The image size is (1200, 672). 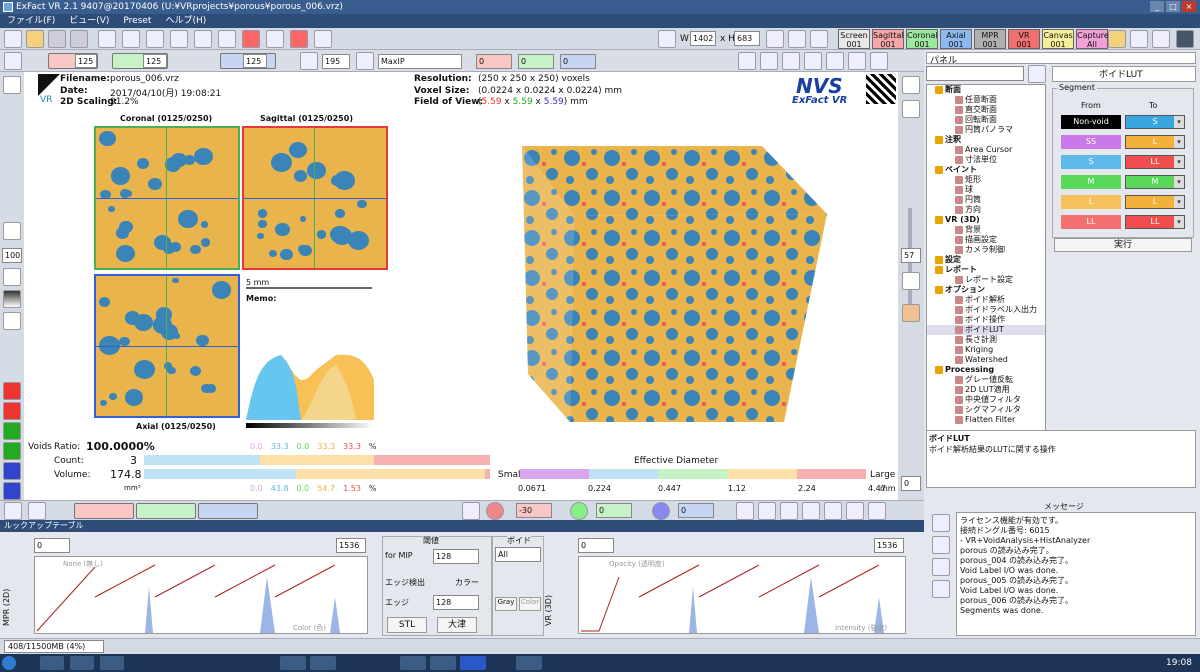 I want to click on zoom-icon, so click(x=12, y=85).